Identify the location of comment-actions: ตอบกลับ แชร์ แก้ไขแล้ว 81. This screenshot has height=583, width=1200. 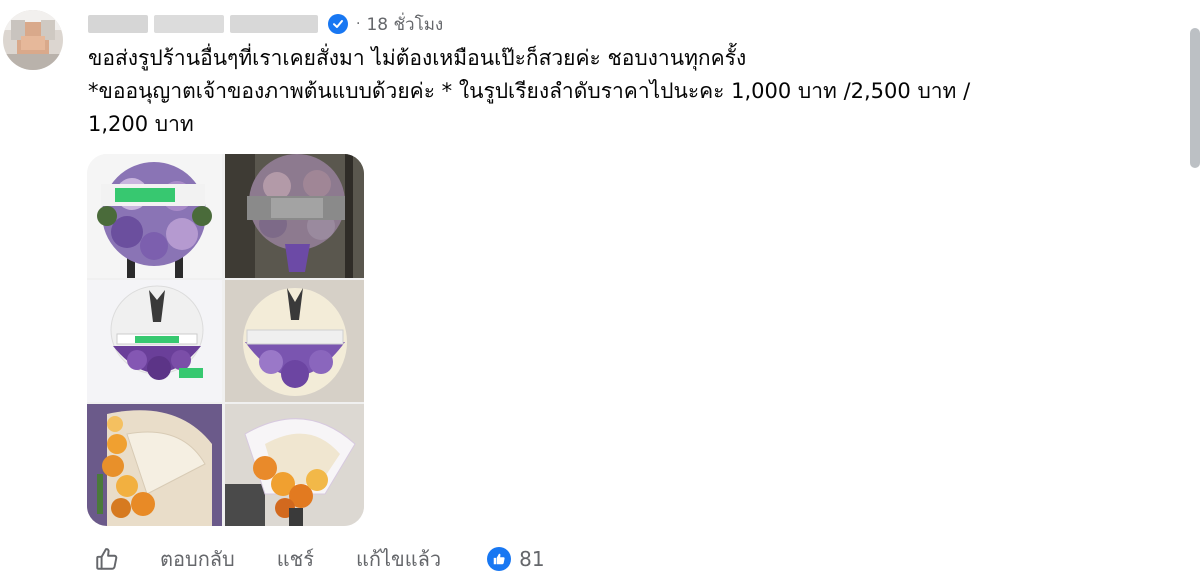
(318, 559).